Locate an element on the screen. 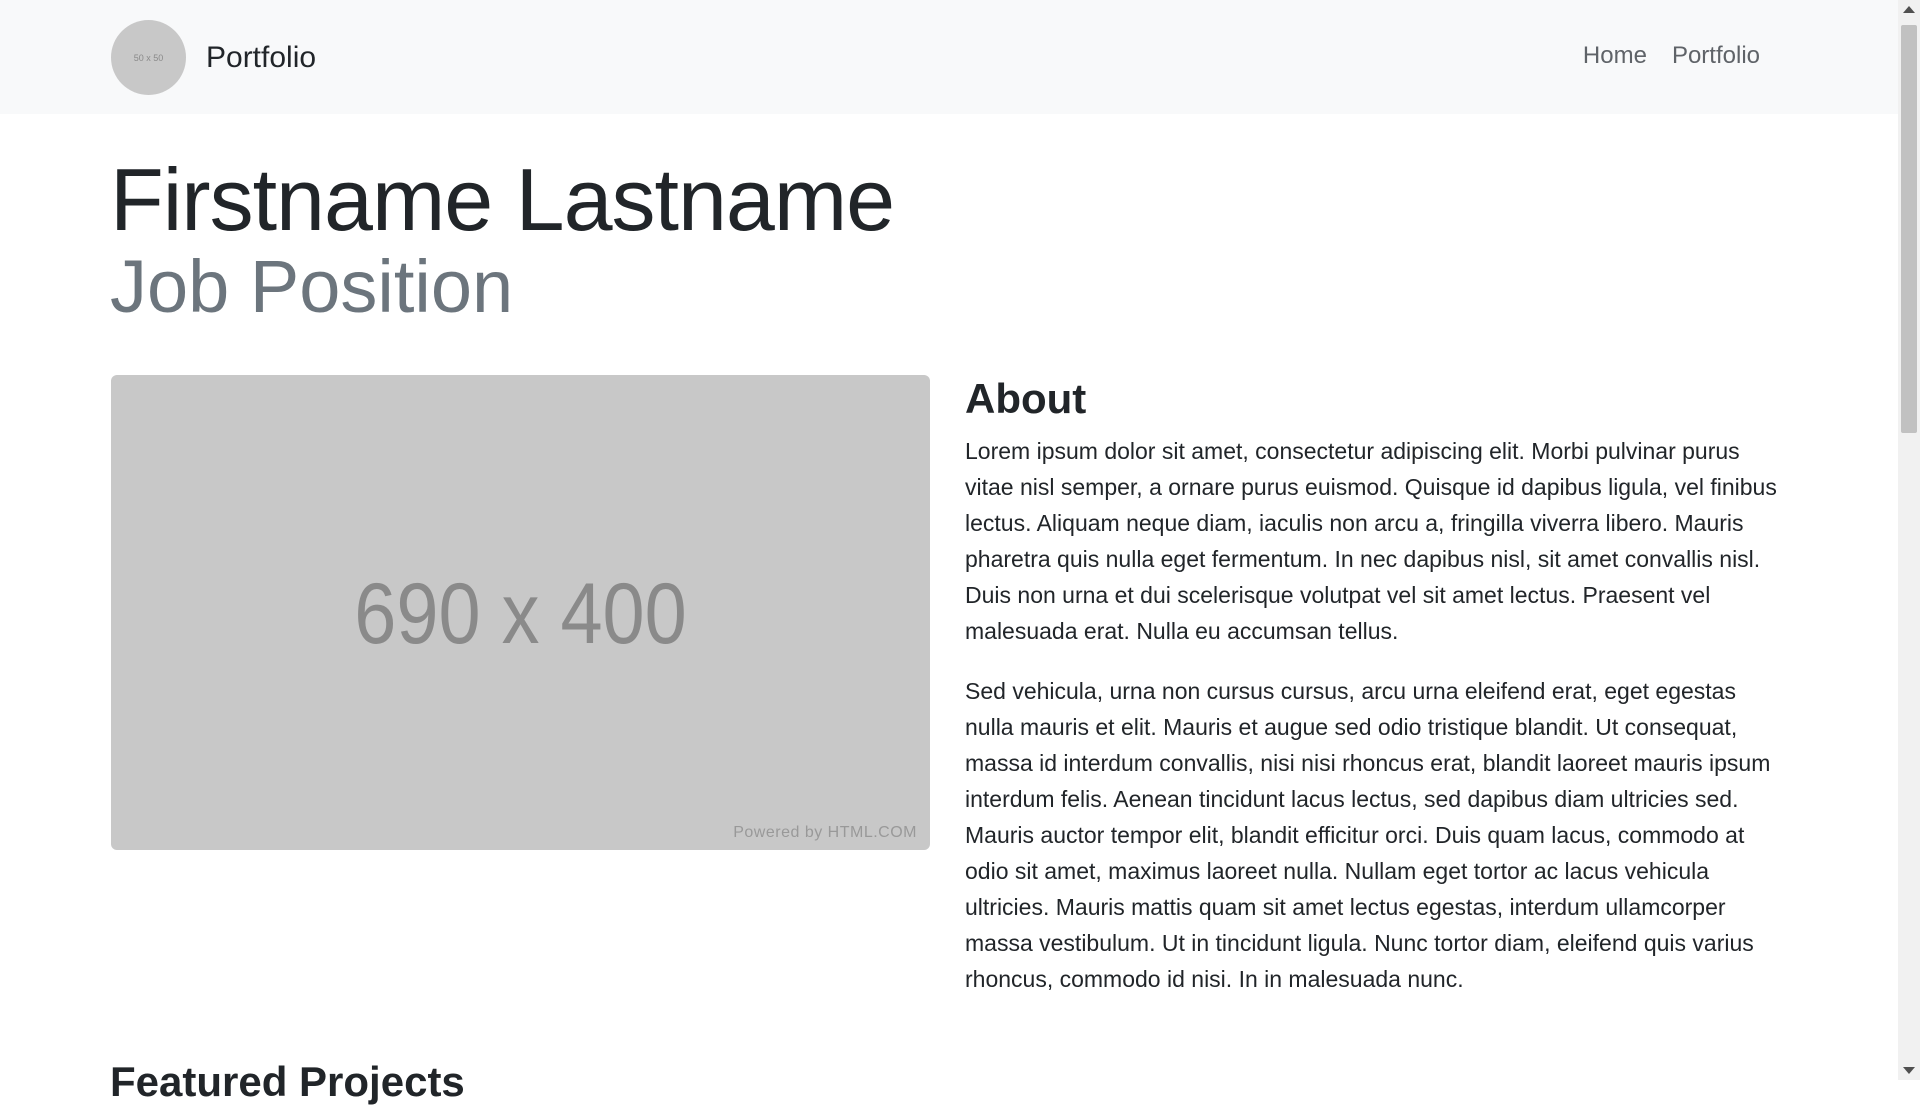 Image resolution: width=1920 pixels, height=1106 pixels. navbar: 50 x 50 Portfolio Home Portfolio is located at coordinates (949, 57).